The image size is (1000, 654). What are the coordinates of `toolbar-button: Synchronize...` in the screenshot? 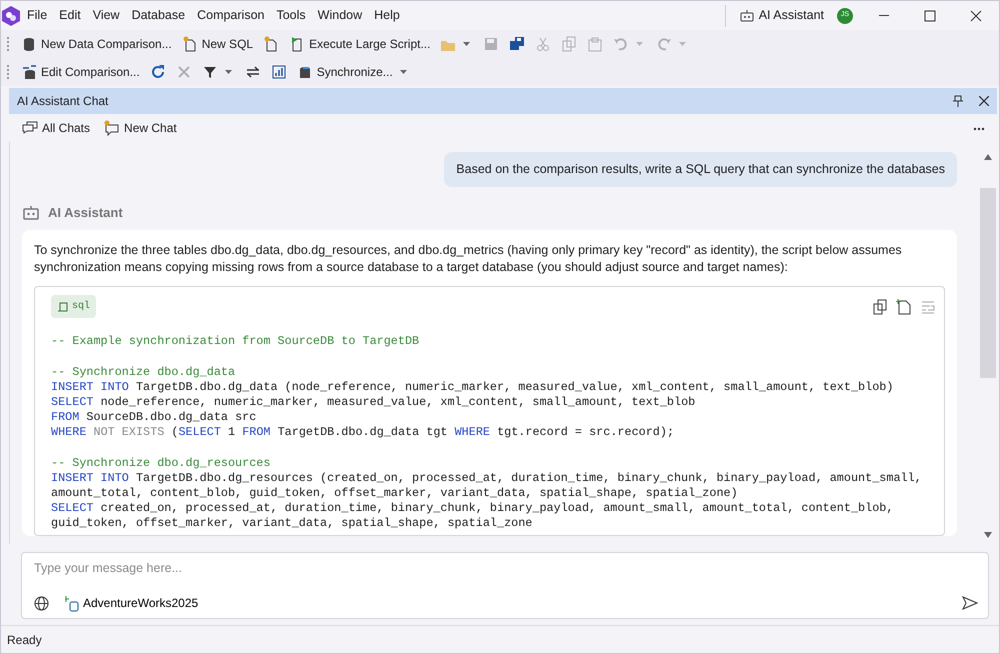 It's located at (353, 72).